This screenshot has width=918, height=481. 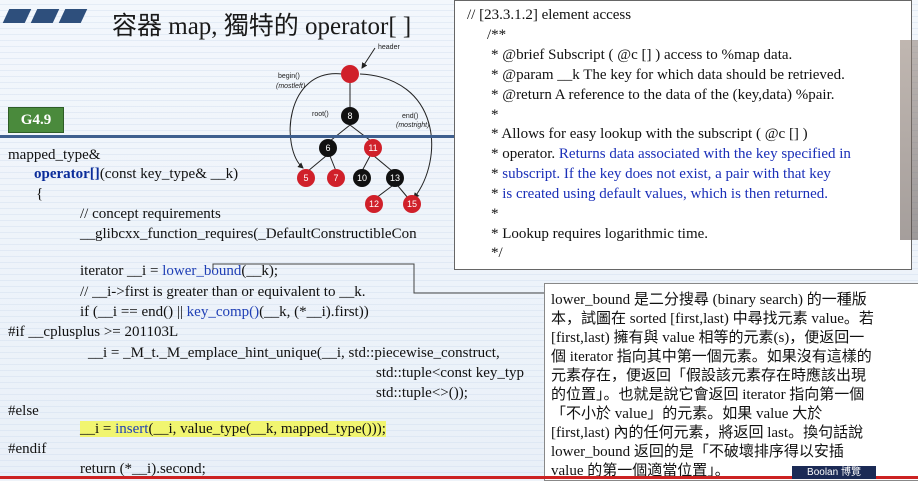 I want to click on code-text: (__i, value_type(__k, mapped_type()));, so click(x=267, y=429).